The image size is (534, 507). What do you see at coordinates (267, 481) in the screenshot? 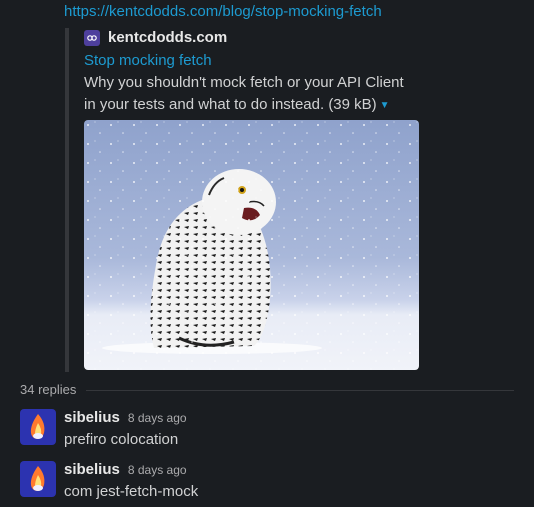
I see `reply-message: sibelius 8 days ago com jest-fetch-mock` at bounding box center [267, 481].